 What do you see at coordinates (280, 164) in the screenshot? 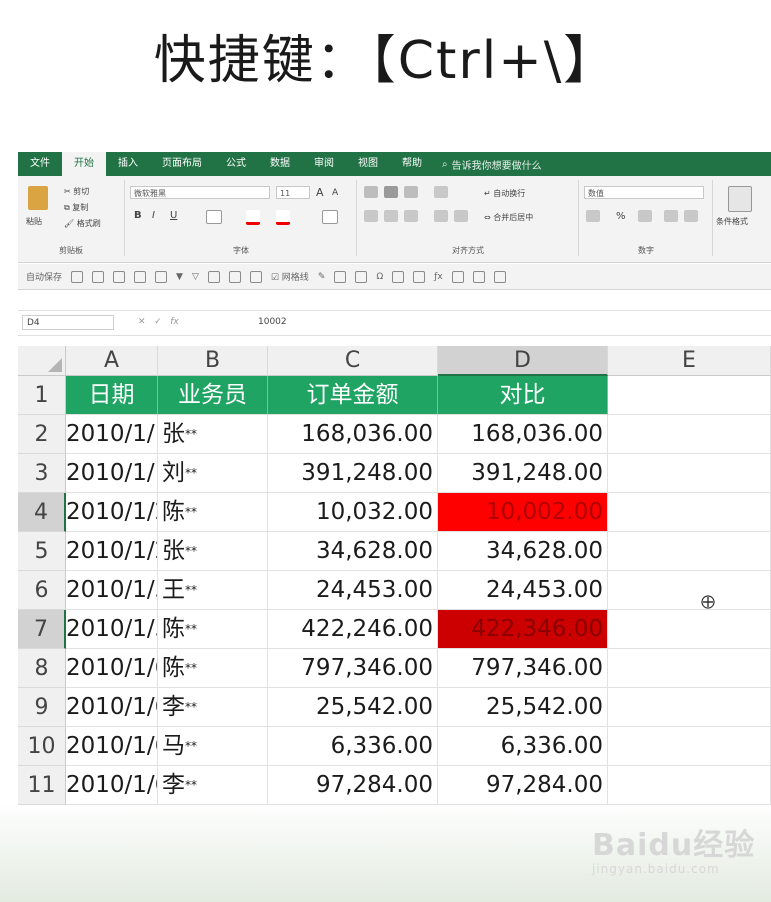
I see `tab-5: 数据` at bounding box center [280, 164].